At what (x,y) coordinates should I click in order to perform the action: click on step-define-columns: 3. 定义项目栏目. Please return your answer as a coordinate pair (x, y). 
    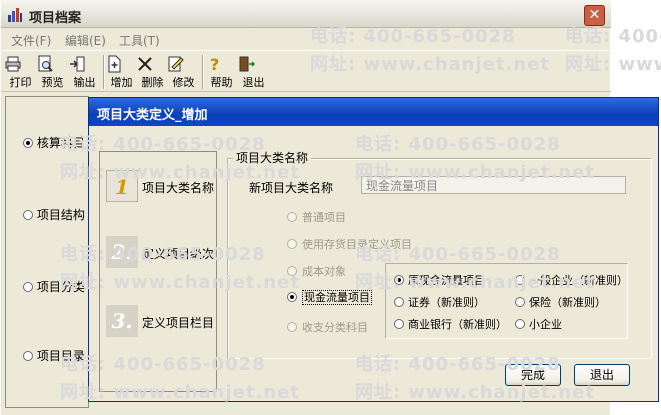
    Looking at the image, I should click on (160, 322).